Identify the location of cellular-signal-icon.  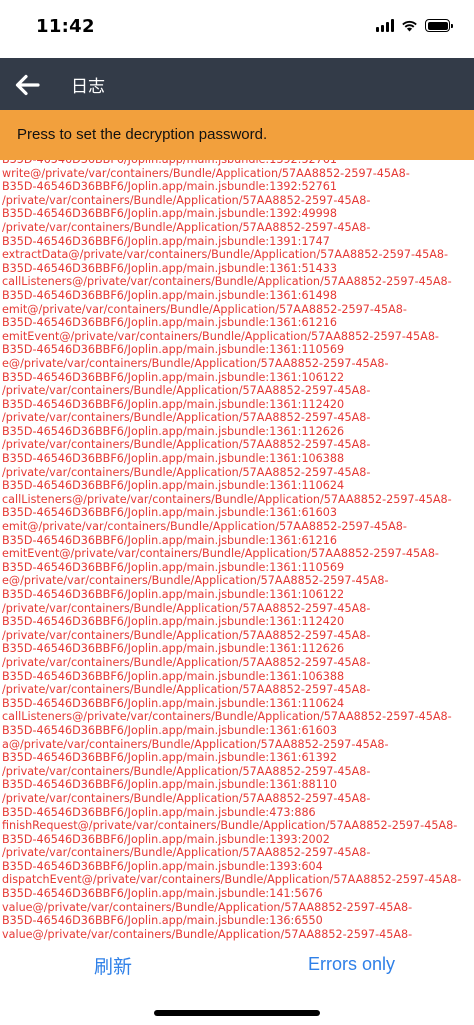
(385, 25).